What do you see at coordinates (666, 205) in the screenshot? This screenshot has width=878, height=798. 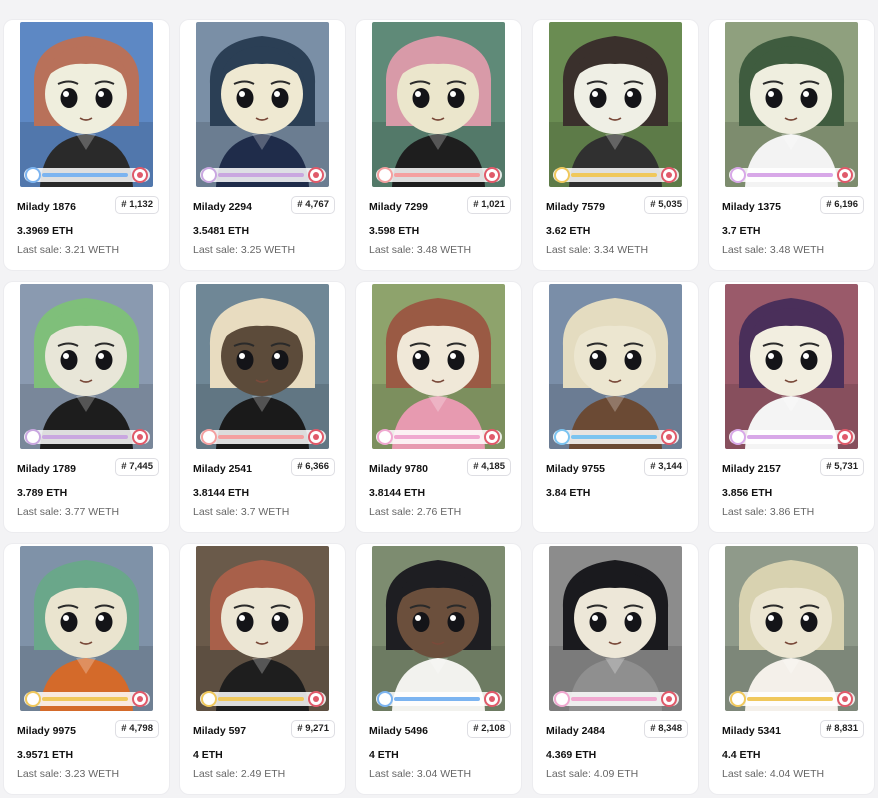 I see `rarity-rank-badge: # 5,035` at bounding box center [666, 205].